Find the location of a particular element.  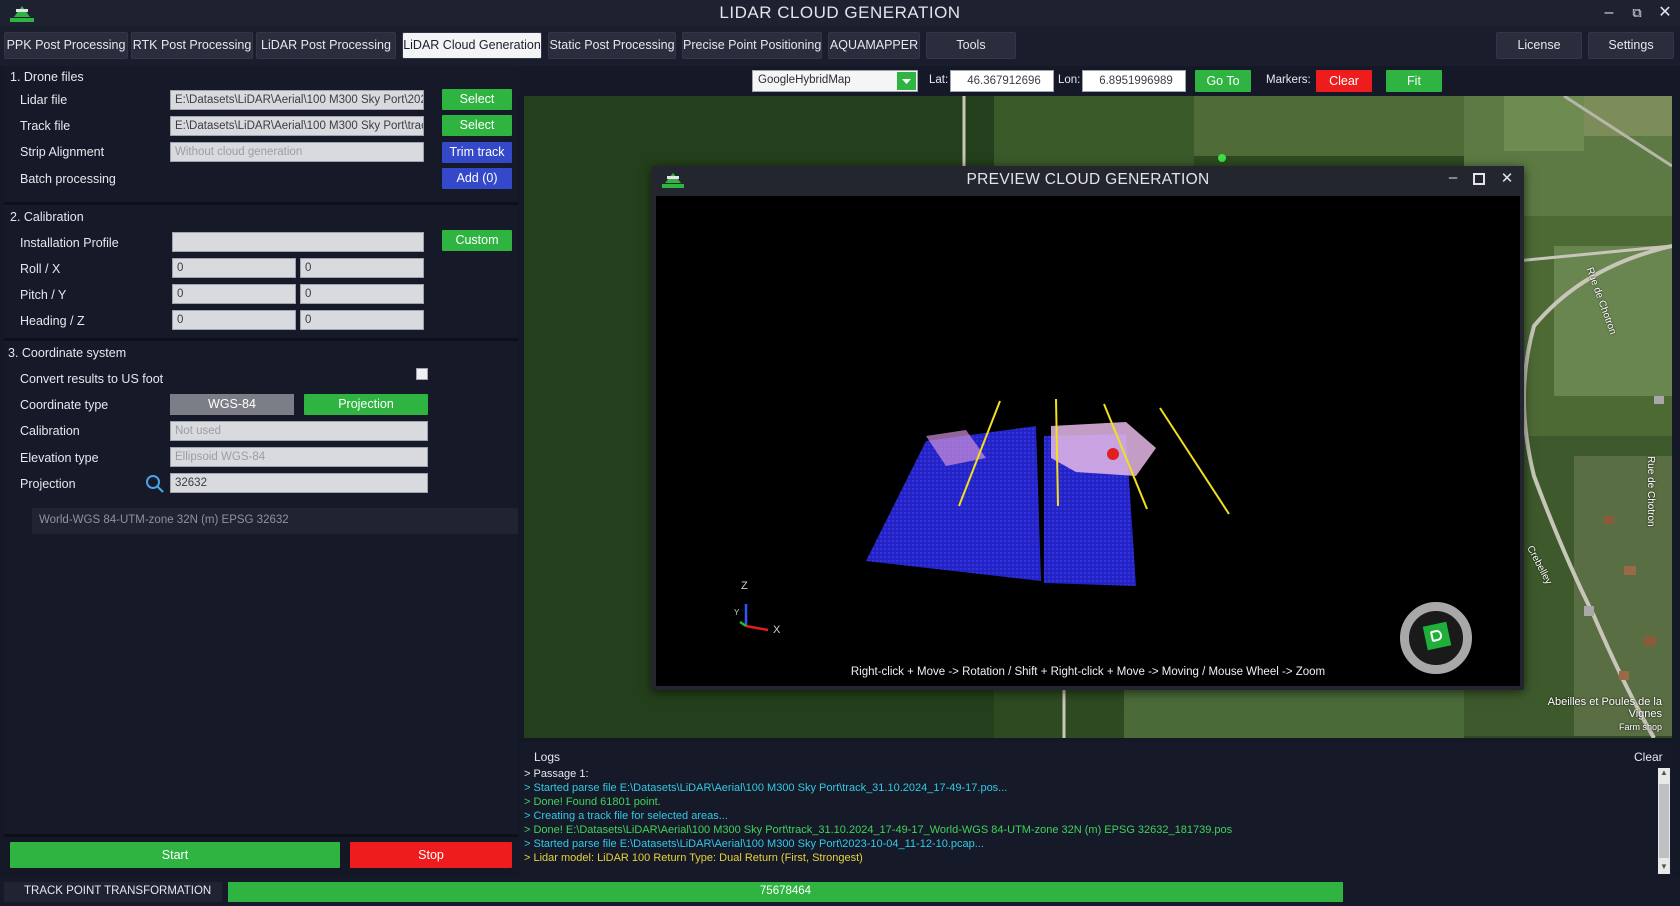

map-poi-label: Abeilles et Poules de la Vignes is located at coordinates (1604, 708).